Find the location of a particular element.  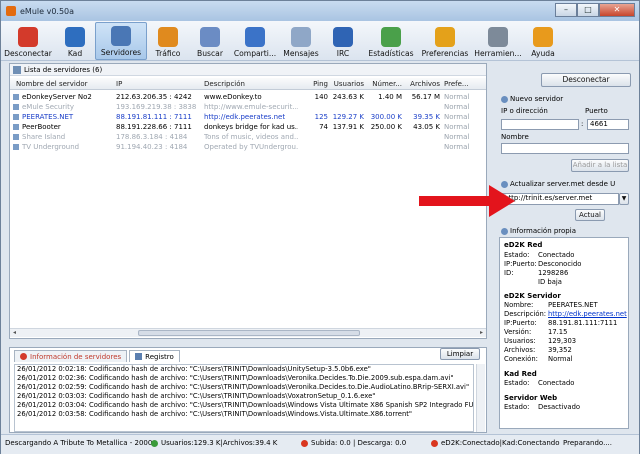

clear-button: Limpiar is located at coordinates (460, 354).